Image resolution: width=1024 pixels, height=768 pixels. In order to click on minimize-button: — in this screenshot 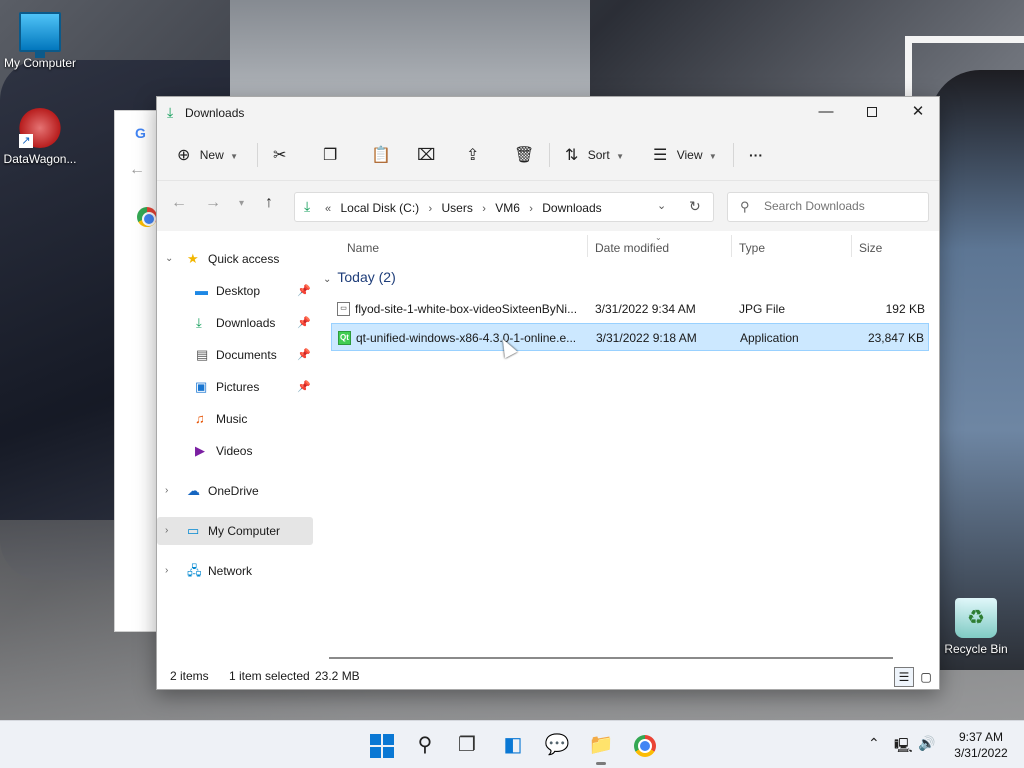, I will do `click(826, 113)`.